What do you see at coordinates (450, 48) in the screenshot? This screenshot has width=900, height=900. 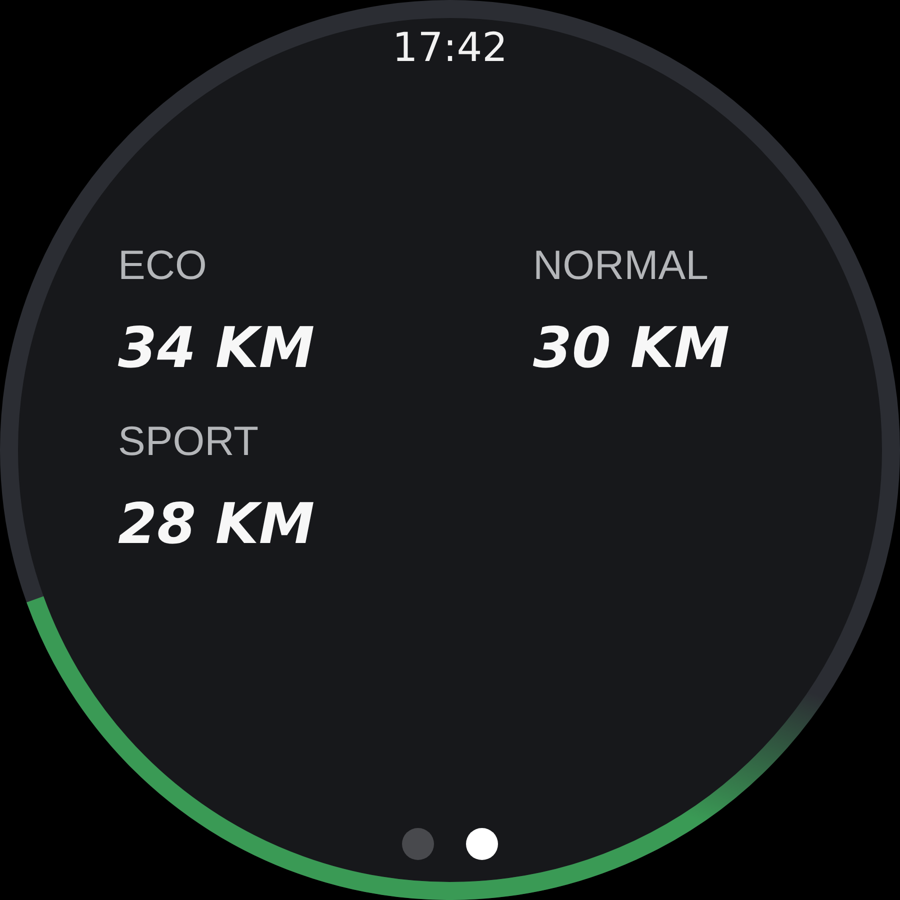 I see `status-time: 17:42` at bounding box center [450, 48].